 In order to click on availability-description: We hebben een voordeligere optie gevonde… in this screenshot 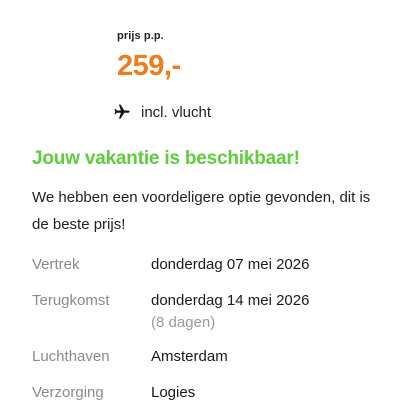, I will do `click(201, 211)`.